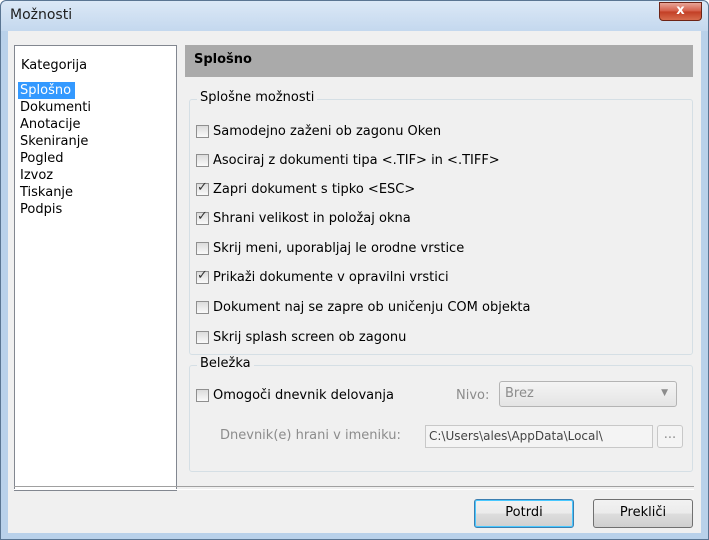  Describe the element at coordinates (664, 393) in the screenshot. I see `chevron-down-icon: ▼` at that location.